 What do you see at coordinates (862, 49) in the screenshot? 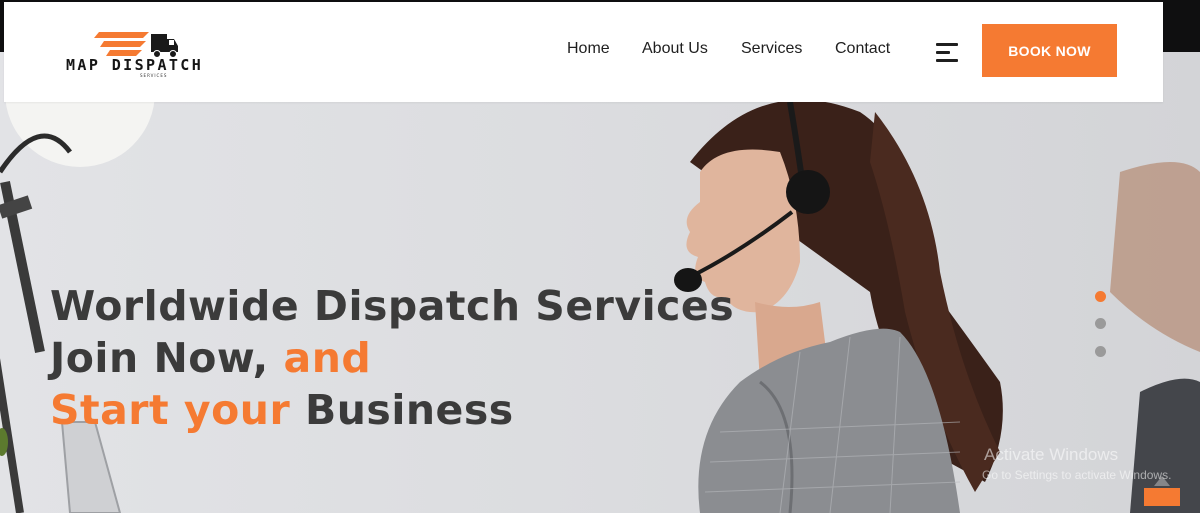
I see `nav-contact: Contact` at bounding box center [862, 49].